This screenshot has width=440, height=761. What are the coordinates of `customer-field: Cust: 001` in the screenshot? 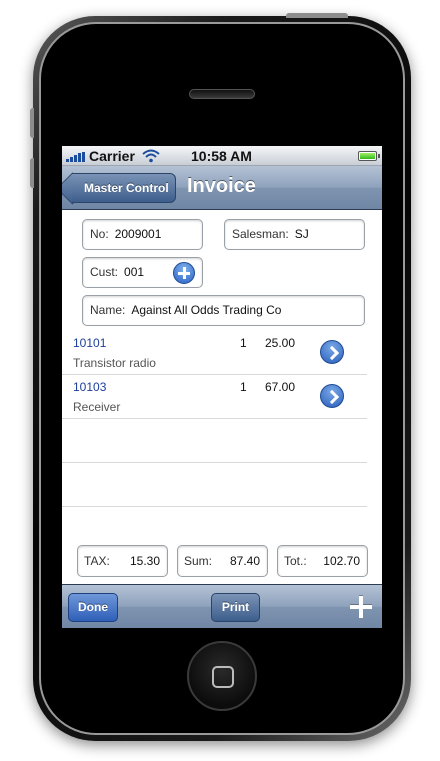 It's located at (142, 272).